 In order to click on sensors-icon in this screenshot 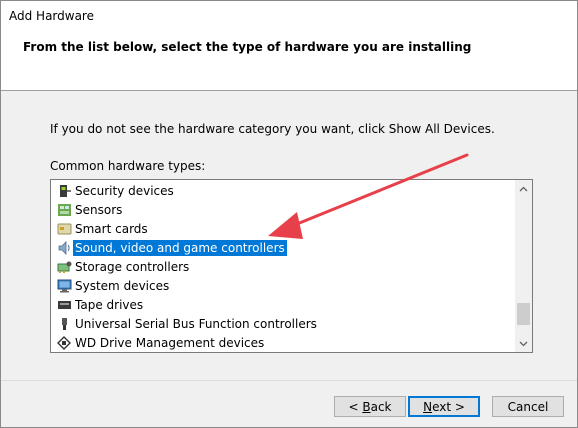, I will do `click(64, 210)`.